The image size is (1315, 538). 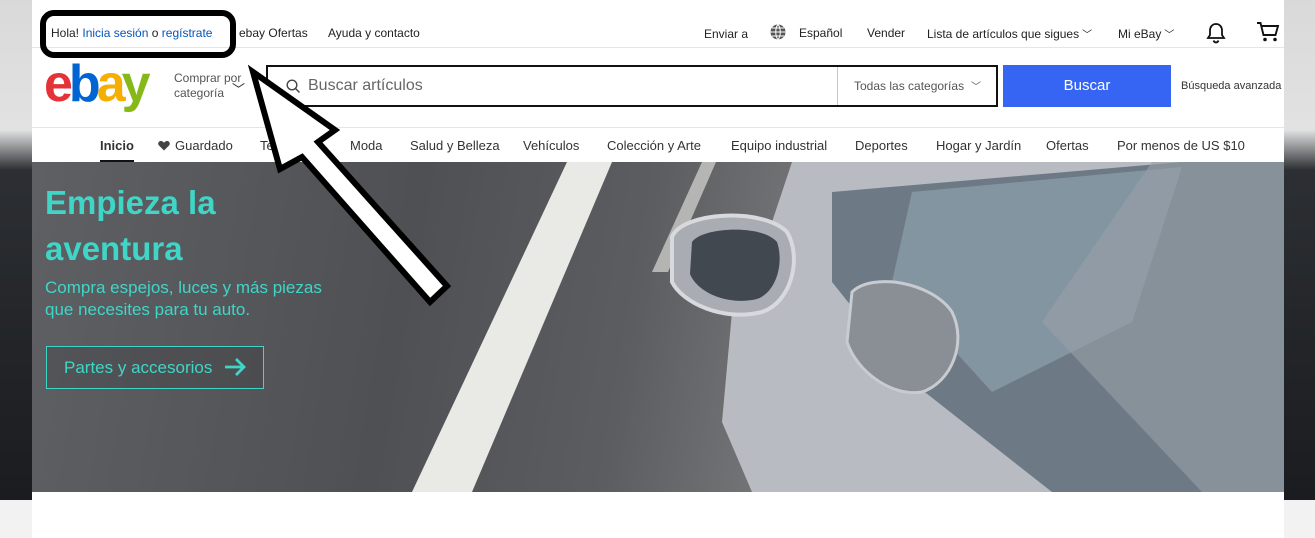 I want to click on logo-letter-b: b, so click(x=84, y=84).